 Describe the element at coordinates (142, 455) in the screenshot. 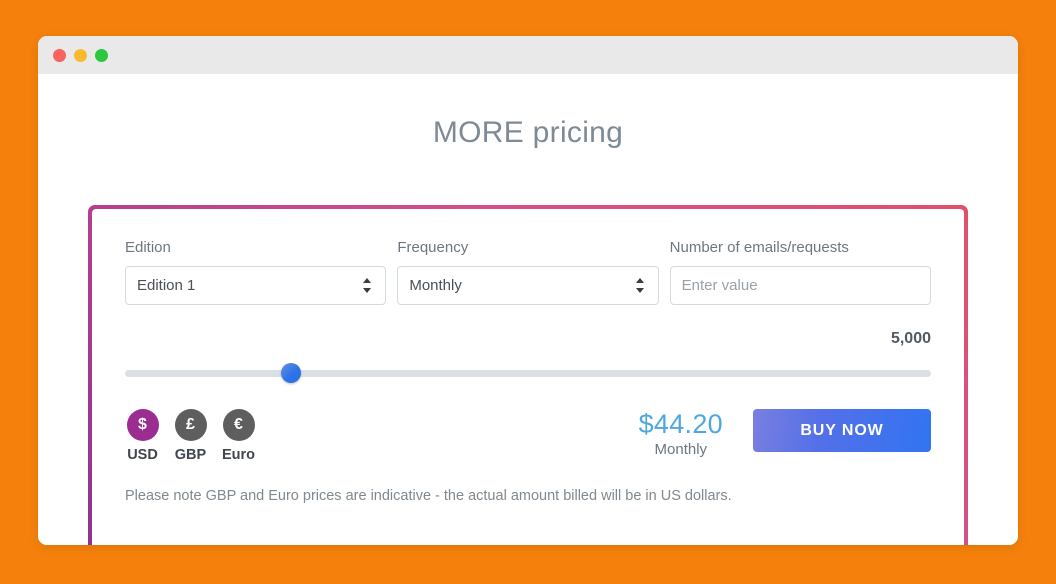

I see `currency-label-usd: USD` at that location.